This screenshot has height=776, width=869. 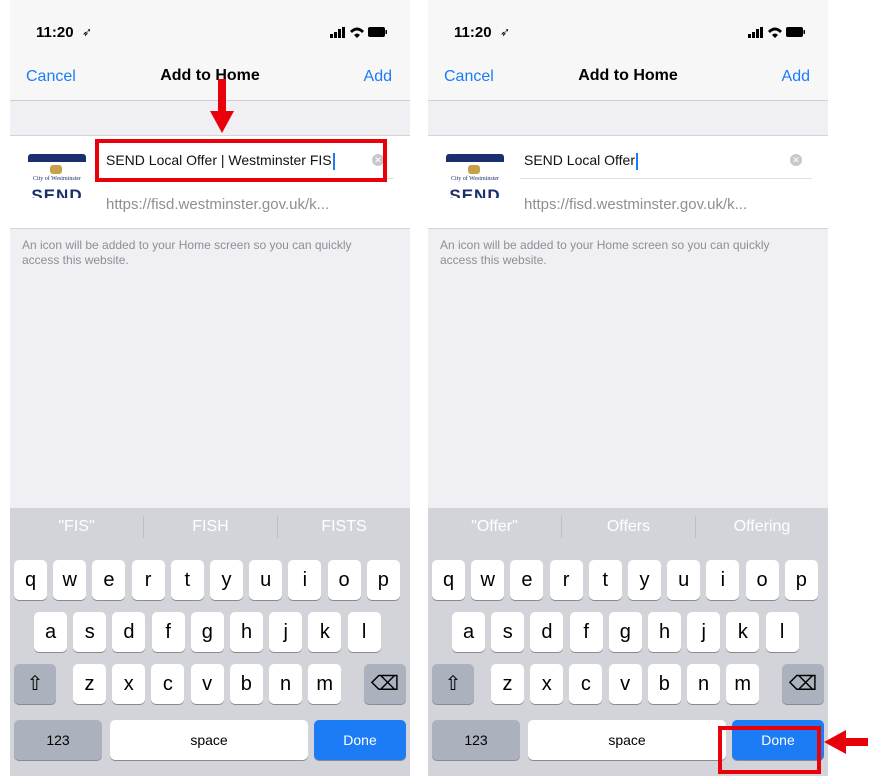 I want to click on suggestion-item: FISTS, so click(x=344, y=527).